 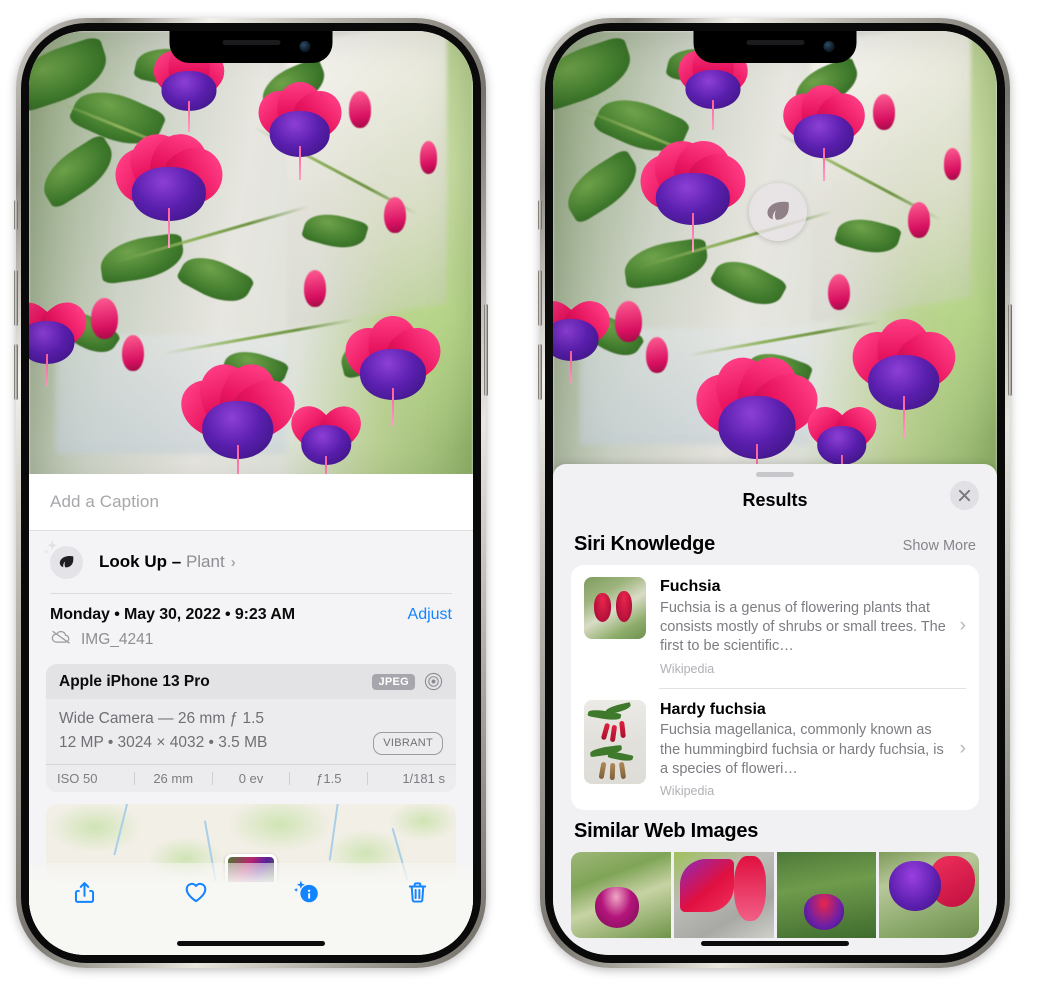 I want to click on power-button-left, so click(x=486, y=350).